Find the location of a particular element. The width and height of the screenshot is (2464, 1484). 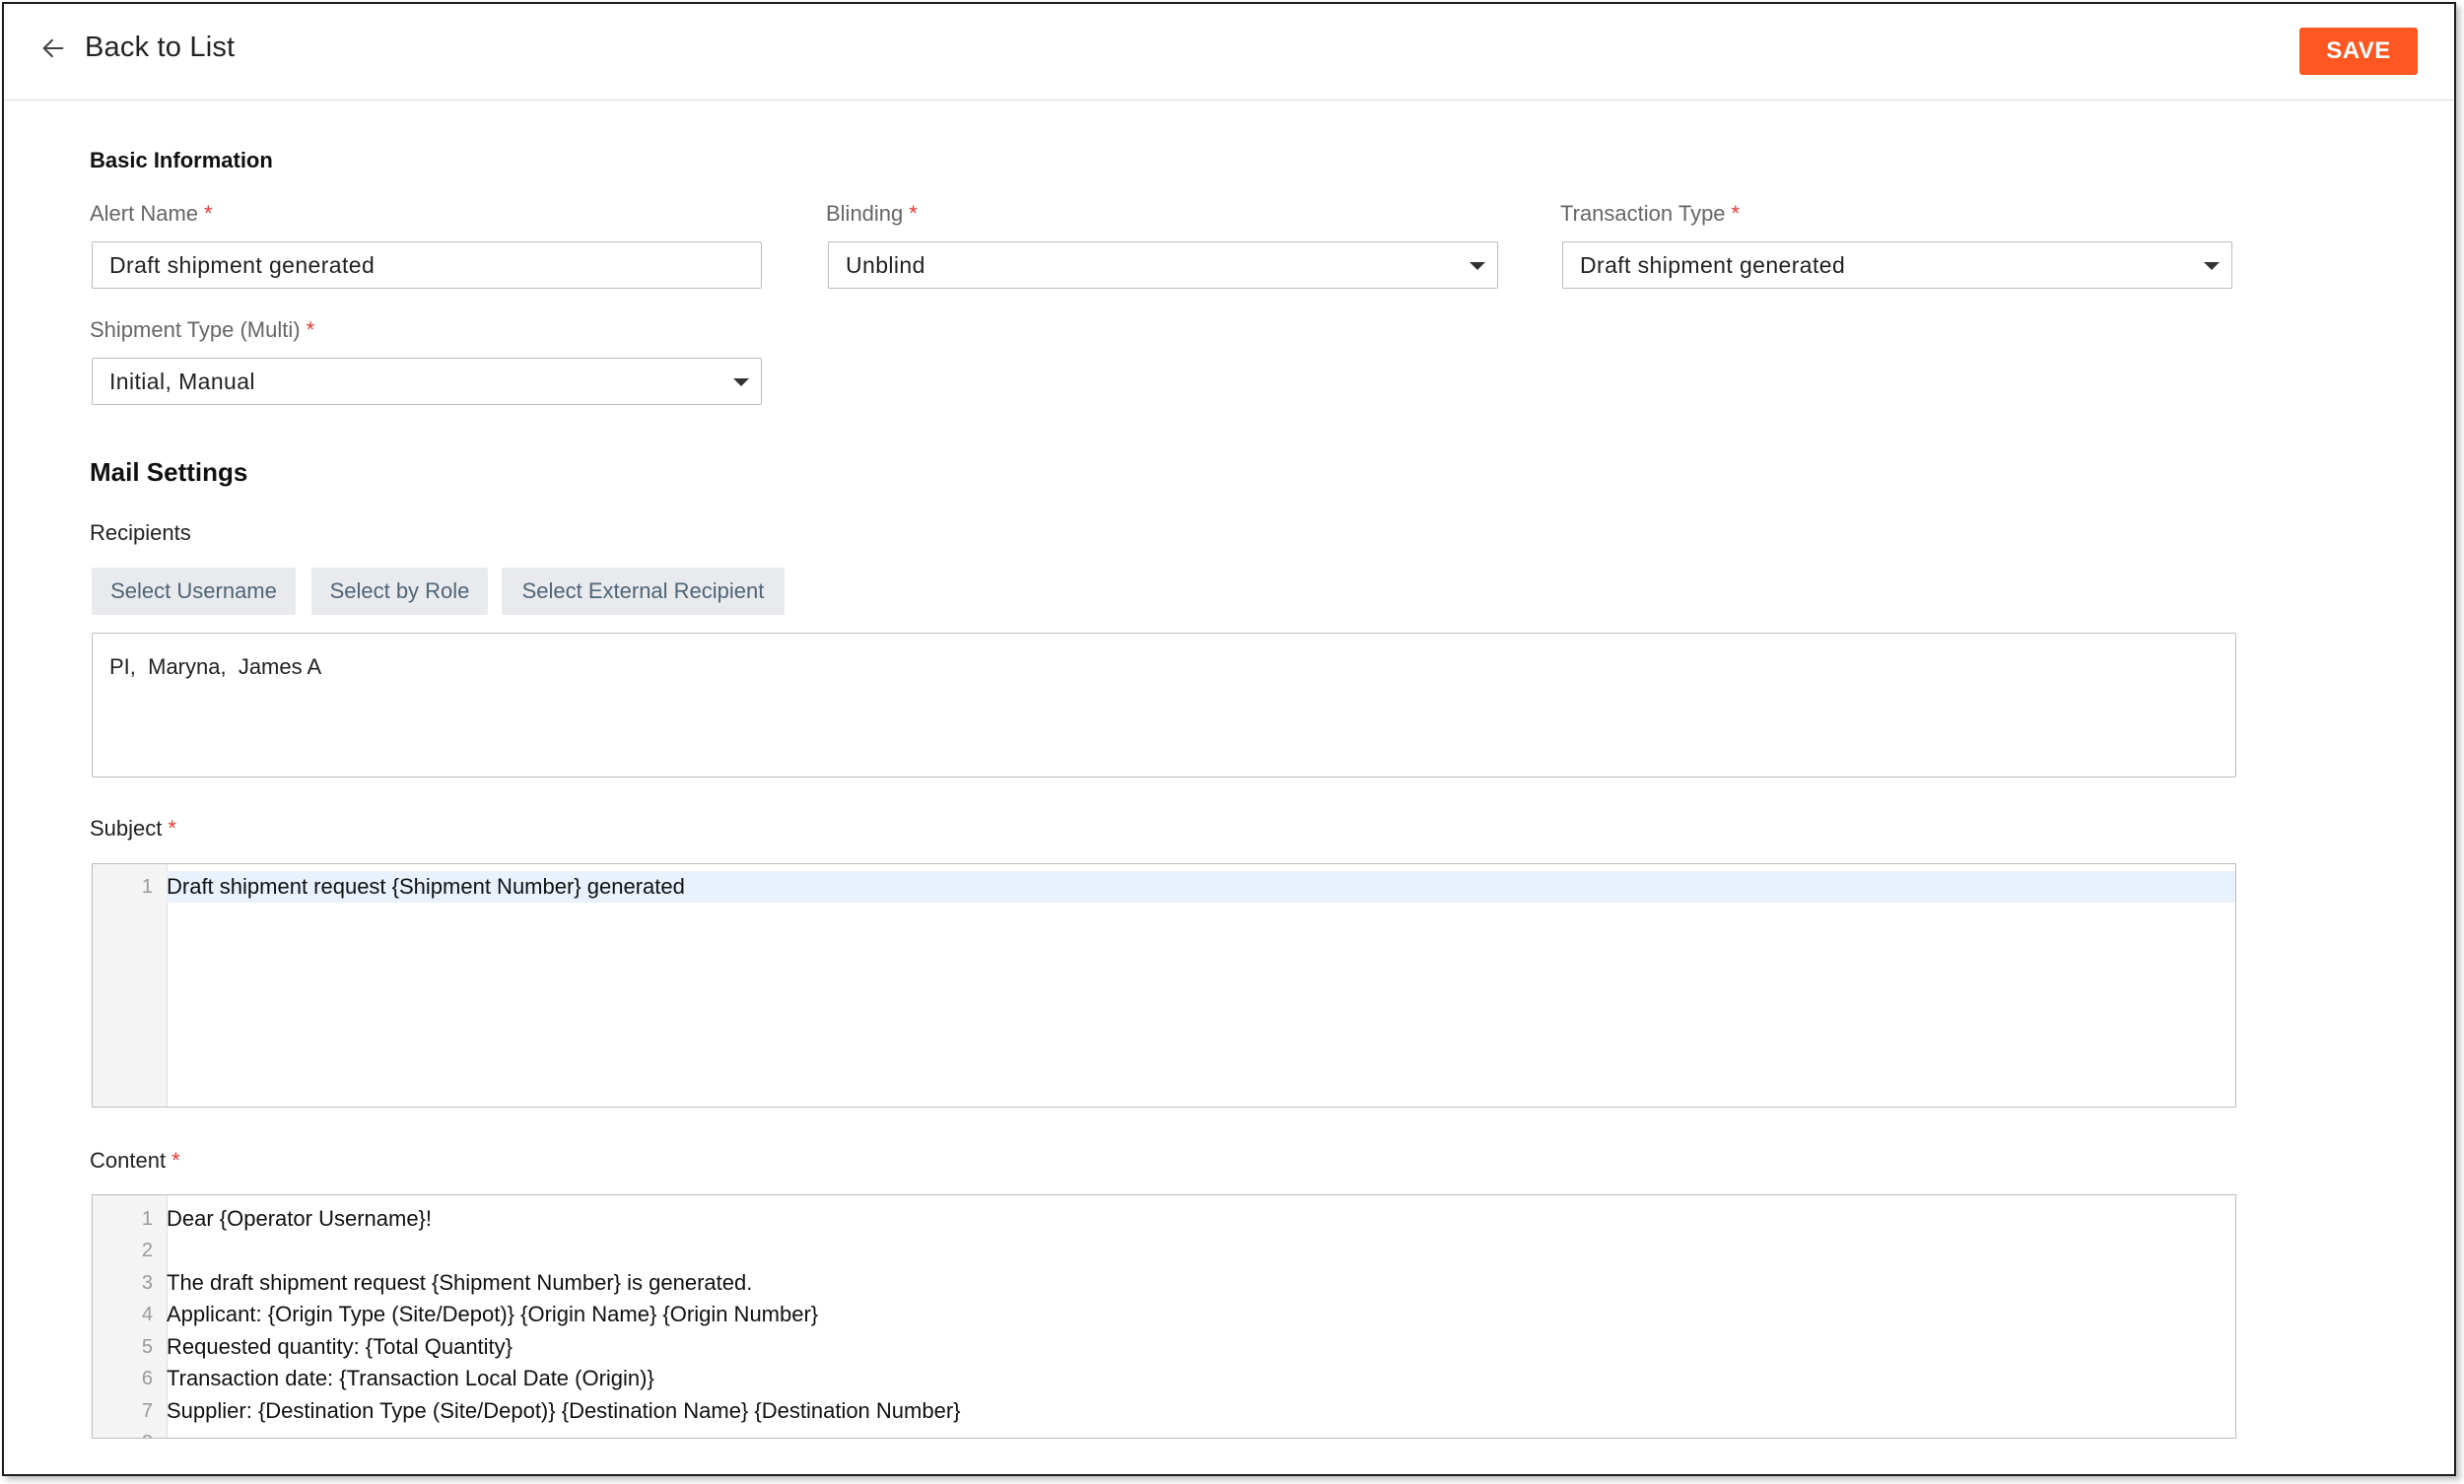

arrow-left-icon is located at coordinates (53, 47).